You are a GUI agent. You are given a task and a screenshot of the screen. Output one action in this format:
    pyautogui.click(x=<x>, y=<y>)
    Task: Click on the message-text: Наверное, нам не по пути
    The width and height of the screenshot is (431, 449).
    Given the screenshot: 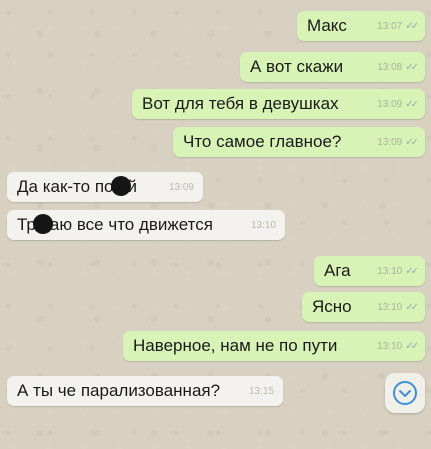 What is the action you would take?
    pyautogui.click(x=235, y=345)
    